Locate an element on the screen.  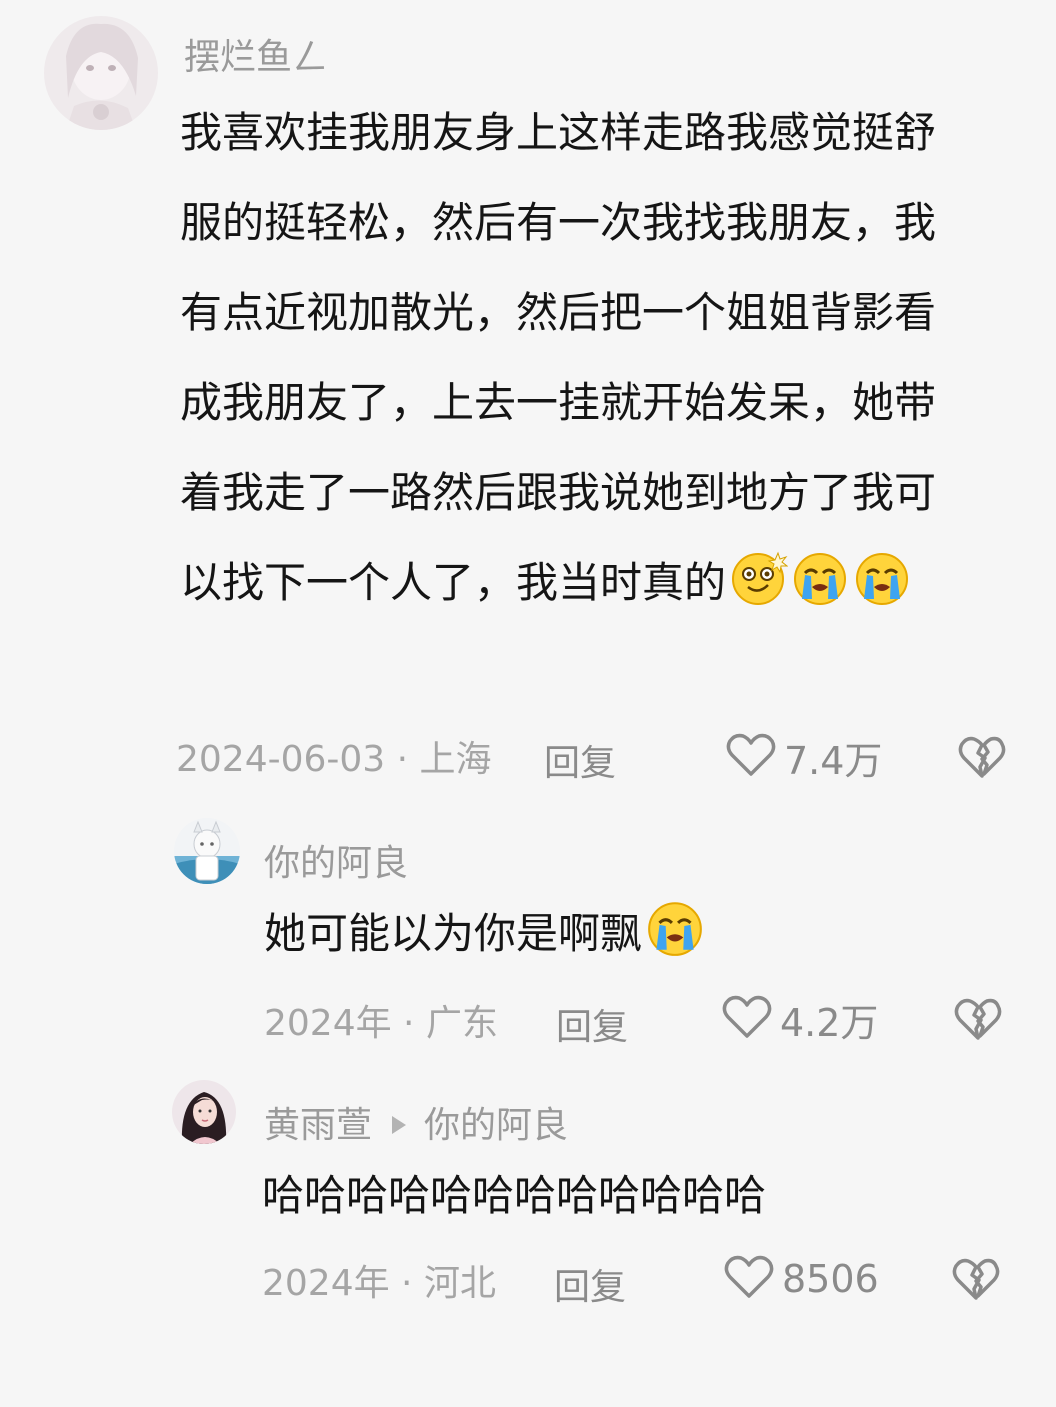
comment-text-line-last: 以找下一个人了，我当时真的 is located at coordinates (595, 583).